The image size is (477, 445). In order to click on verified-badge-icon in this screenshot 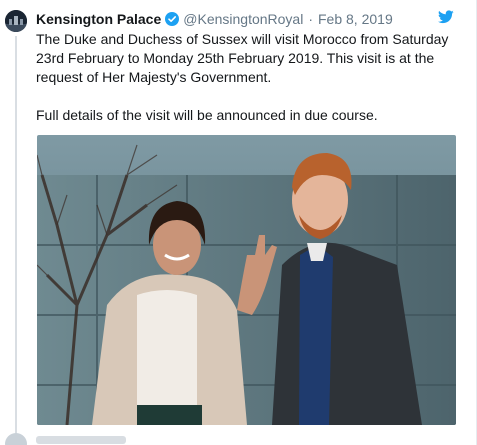, I will do `click(172, 19)`.